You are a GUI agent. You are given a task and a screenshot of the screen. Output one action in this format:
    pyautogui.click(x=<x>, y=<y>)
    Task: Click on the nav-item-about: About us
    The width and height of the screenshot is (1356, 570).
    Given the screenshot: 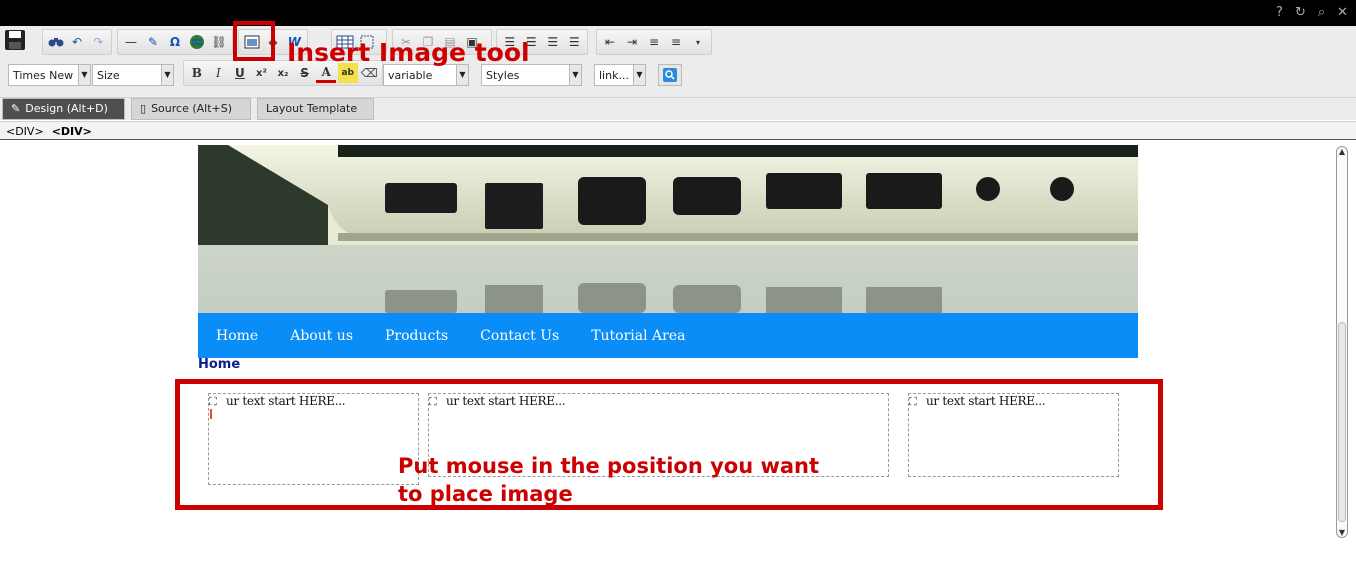 What is the action you would take?
    pyautogui.click(x=321, y=336)
    